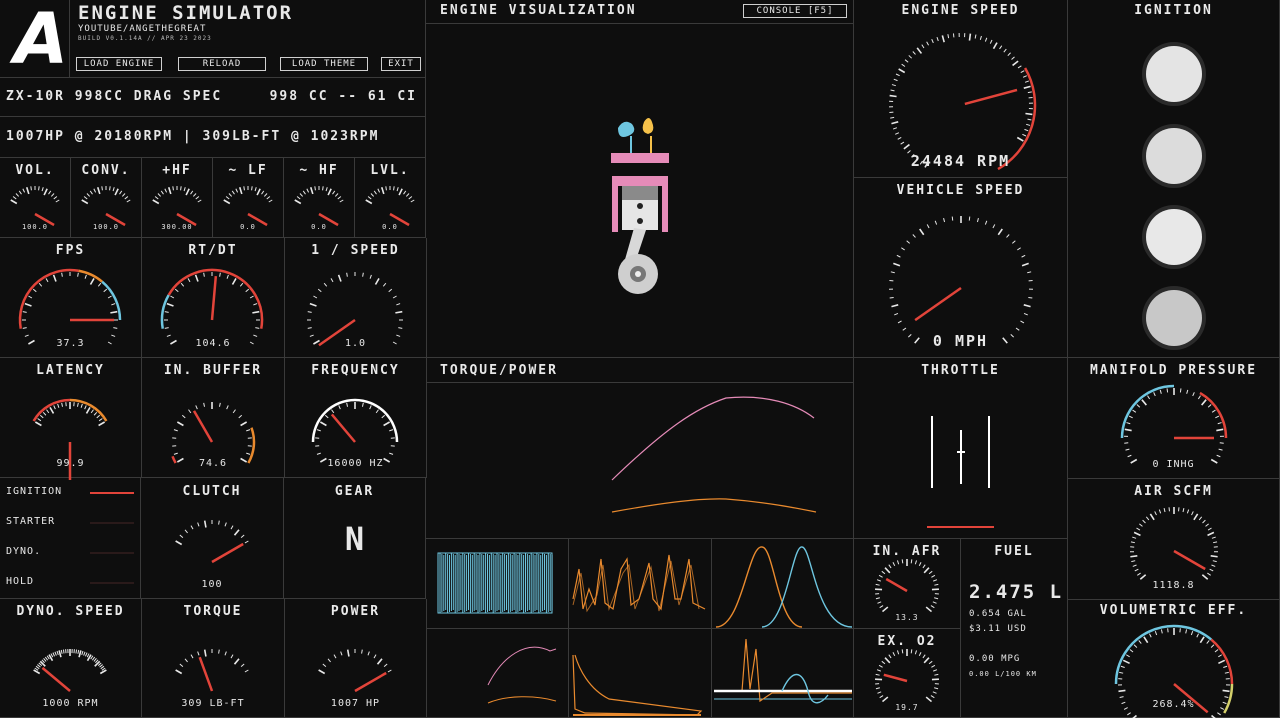 The image size is (1280, 718). What do you see at coordinates (213, 418) in the screenshot?
I see `audio-1-panel: IN. BUFFER 74.6` at bounding box center [213, 418].